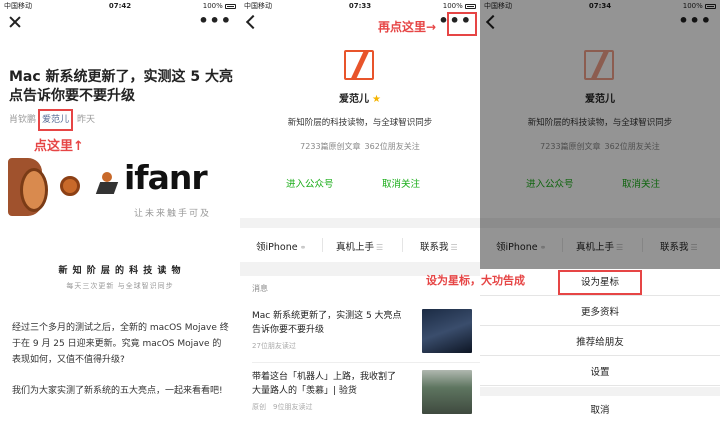 This screenshot has height=427, width=720. Describe the element at coordinates (303, 247) in the screenshot. I see `link-icon: ⚭` at that location.